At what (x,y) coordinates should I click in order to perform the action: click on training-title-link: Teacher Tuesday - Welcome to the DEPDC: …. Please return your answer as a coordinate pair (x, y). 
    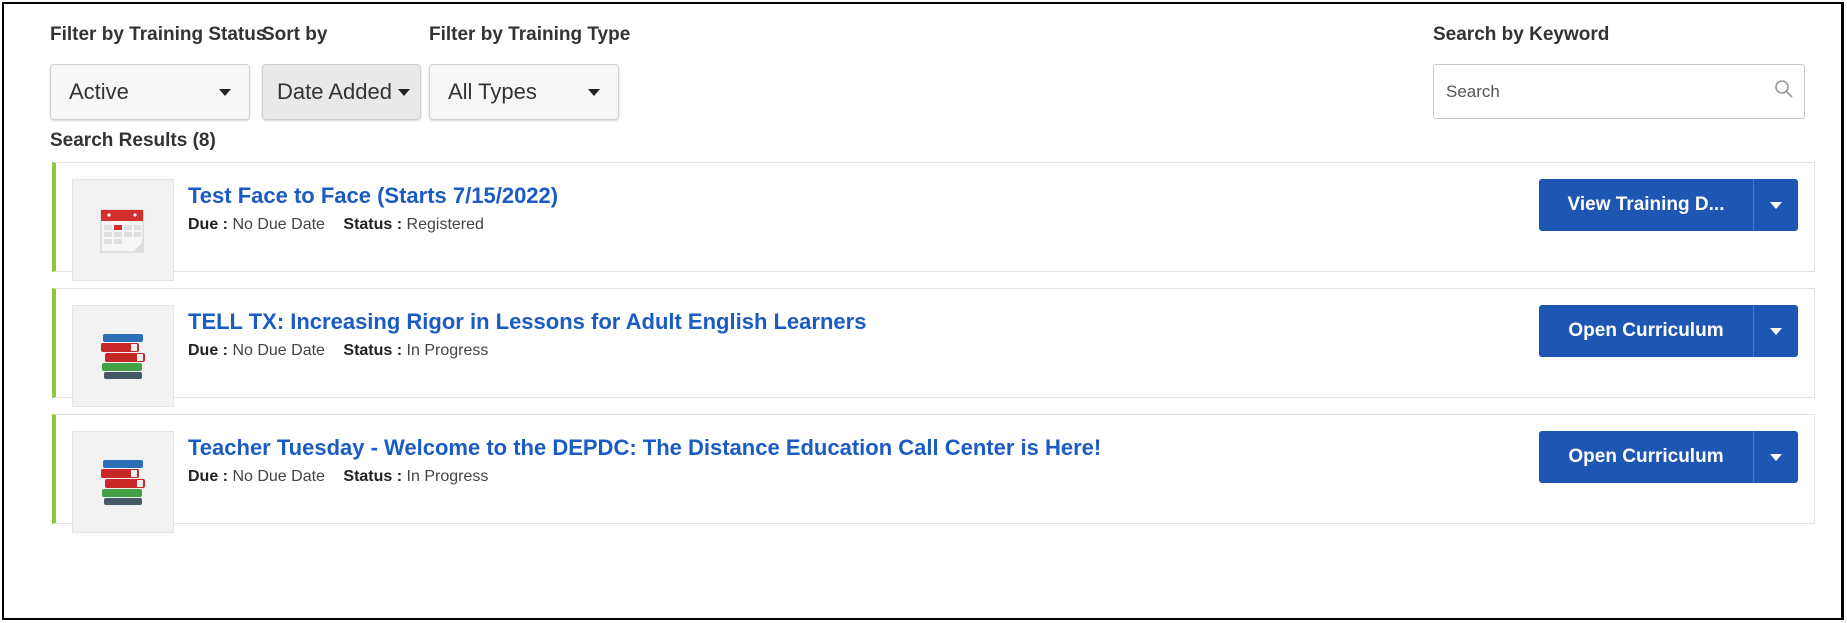
    Looking at the image, I should click on (644, 448).